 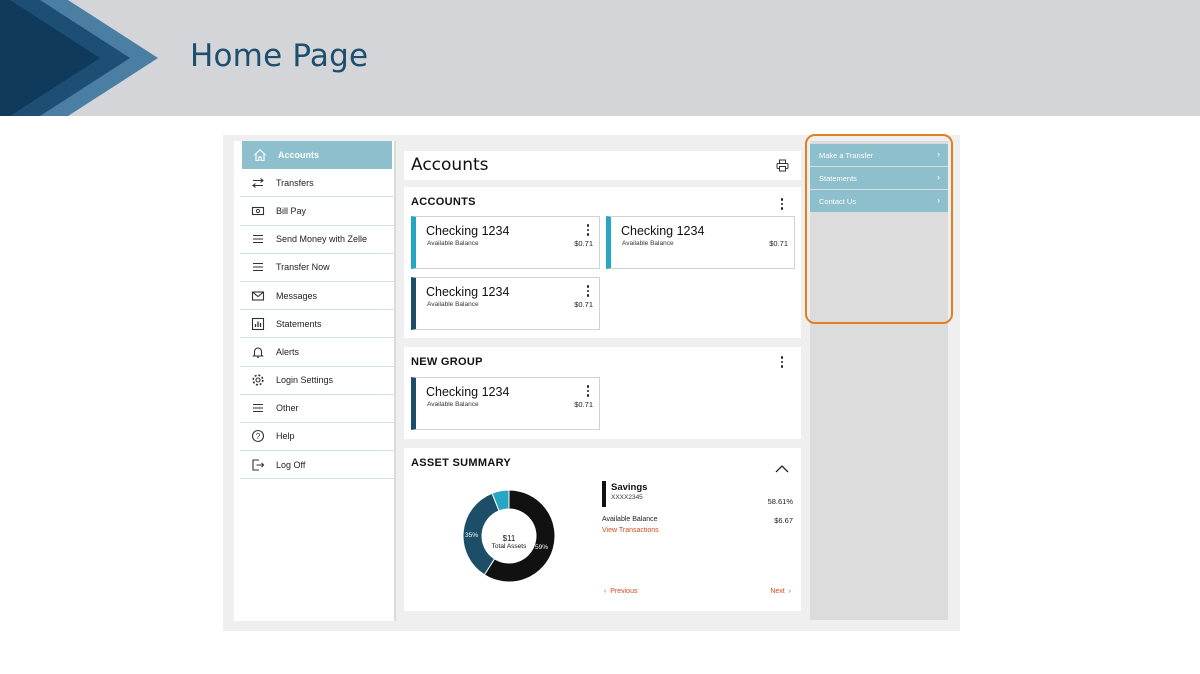 What do you see at coordinates (303, 267) in the screenshot?
I see `sidebar-item-label: Transfer Now` at bounding box center [303, 267].